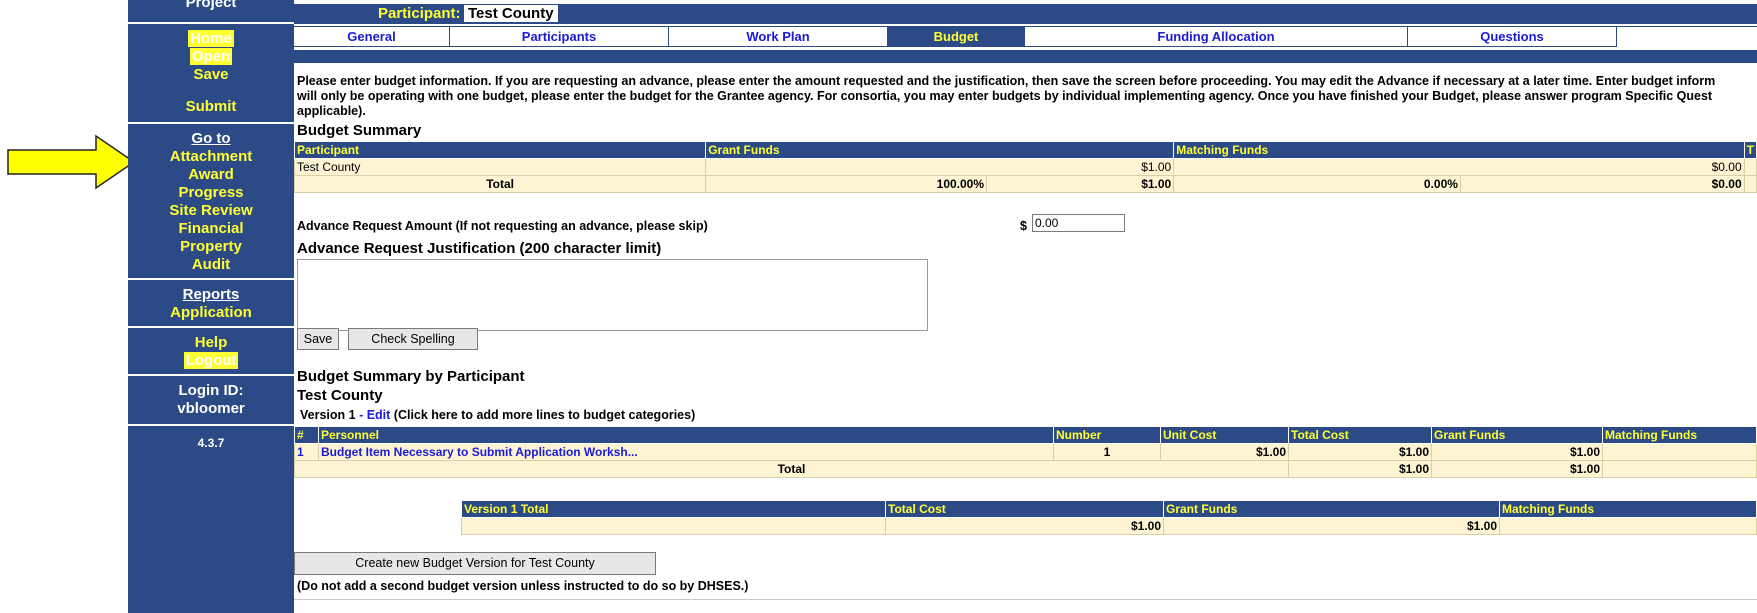 The height and width of the screenshot is (613, 1757). What do you see at coordinates (1025, 599) in the screenshot?
I see `bottom-divider` at bounding box center [1025, 599].